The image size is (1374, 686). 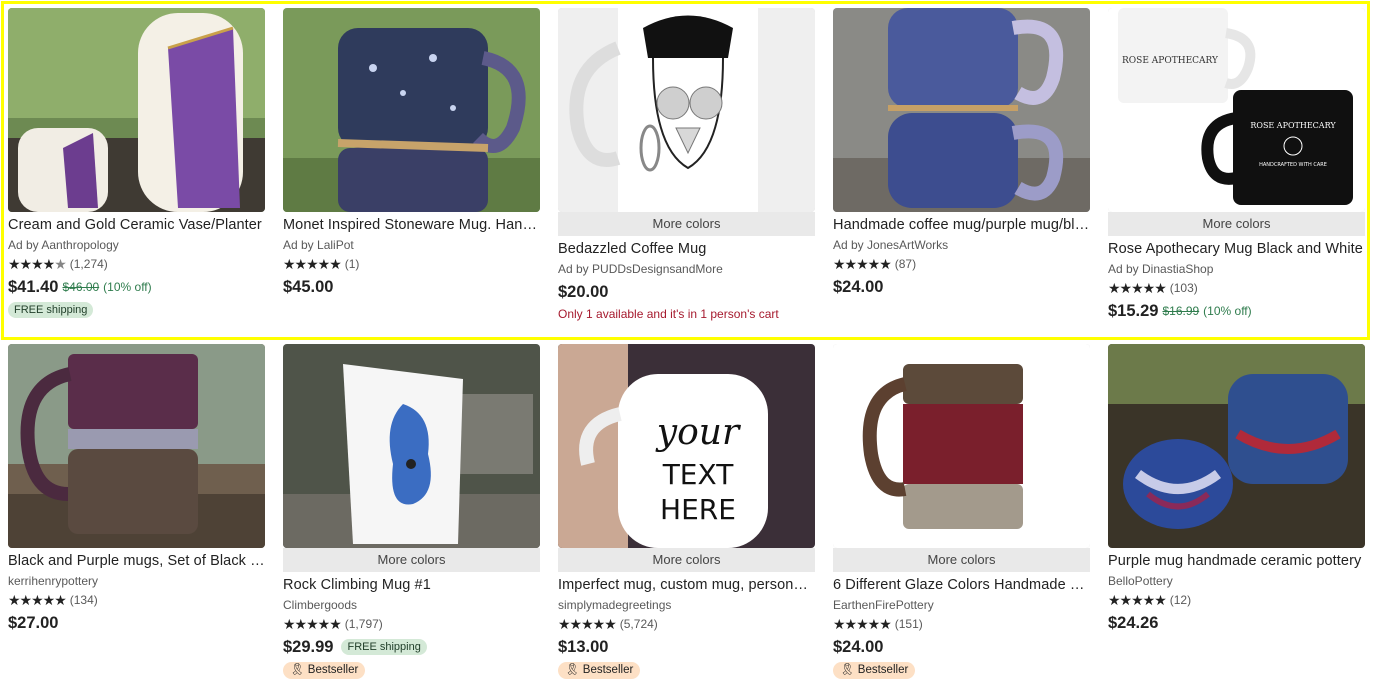 What do you see at coordinates (51, 310) in the screenshot?
I see `free-shipping-badge: FREE shipping` at bounding box center [51, 310].